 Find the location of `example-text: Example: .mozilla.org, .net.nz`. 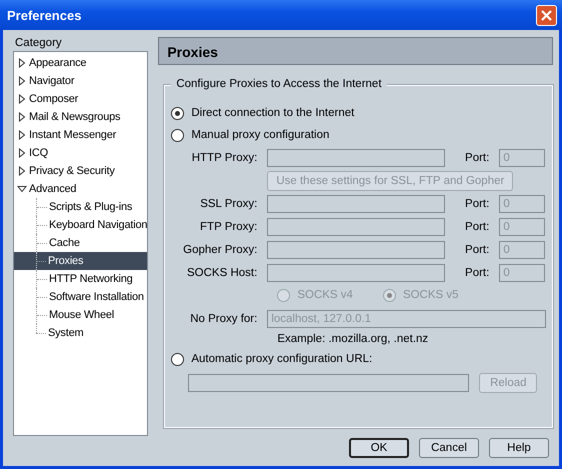

example-text: Example: .mozilla.org, .net.nz is located at coordinates (353, 339).